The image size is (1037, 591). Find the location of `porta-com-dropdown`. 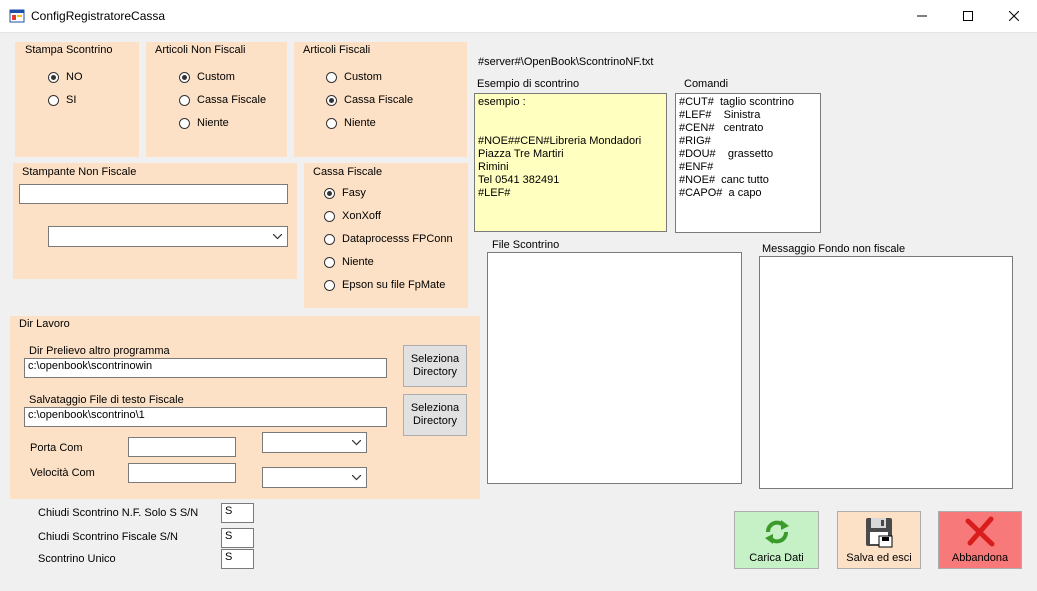

porta-com-dropdown is located at coordinates (314, 442).